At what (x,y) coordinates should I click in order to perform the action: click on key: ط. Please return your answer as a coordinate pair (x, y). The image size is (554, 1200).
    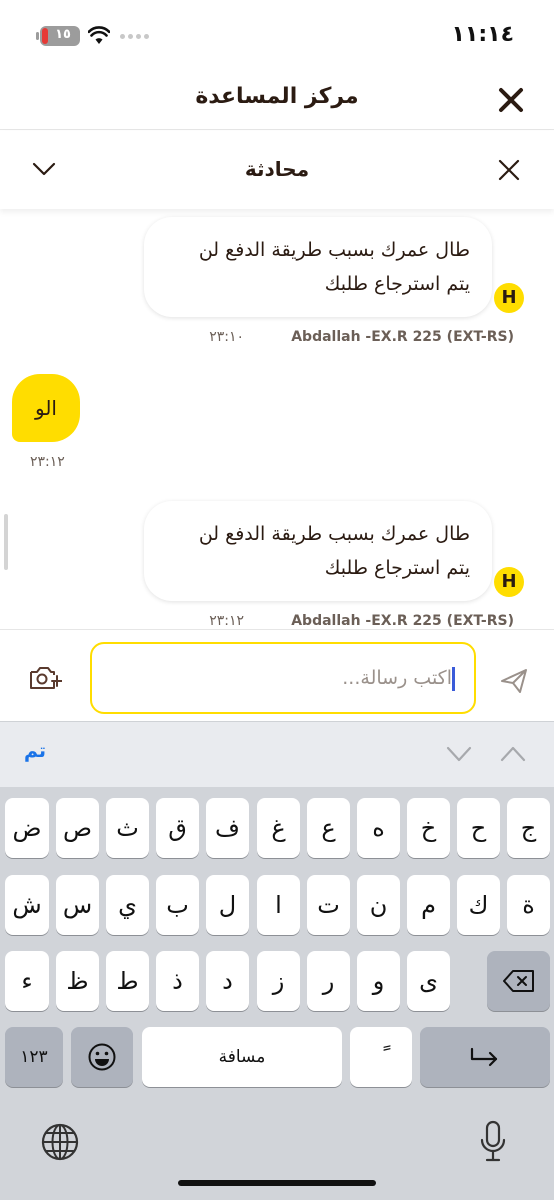
    Looking at the image, I should click on (127, 981).